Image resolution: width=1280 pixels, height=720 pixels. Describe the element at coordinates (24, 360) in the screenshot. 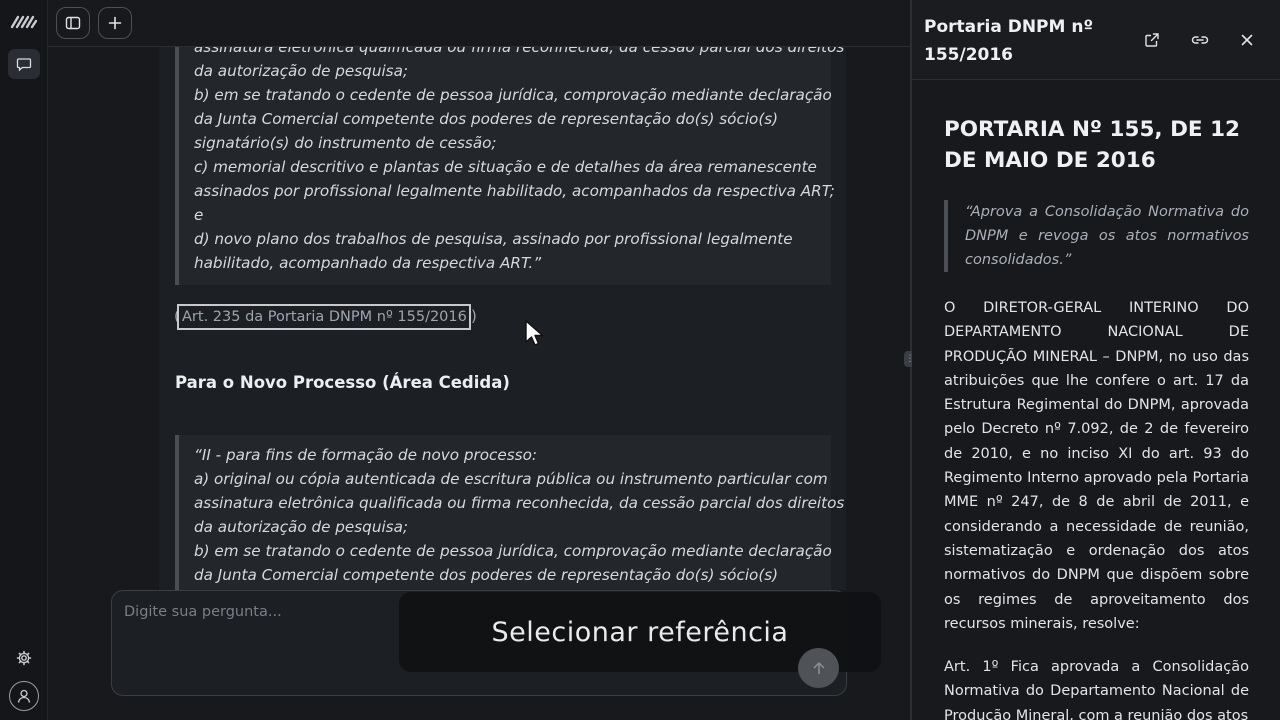

I see `left-rail` at that location.